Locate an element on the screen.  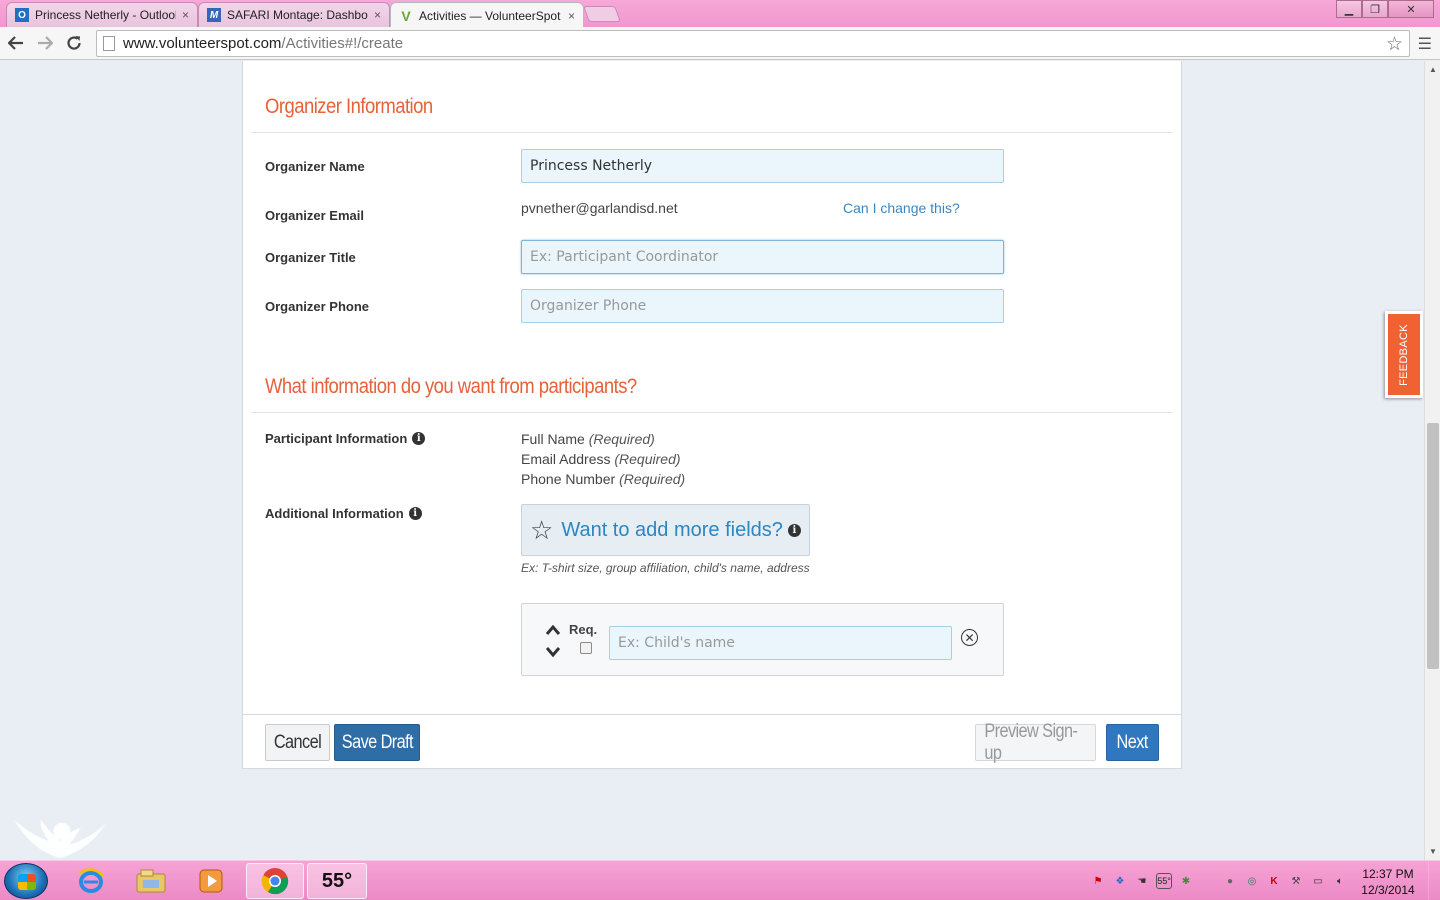
antivirus-icon: K is located at coordinates (1274, 881).